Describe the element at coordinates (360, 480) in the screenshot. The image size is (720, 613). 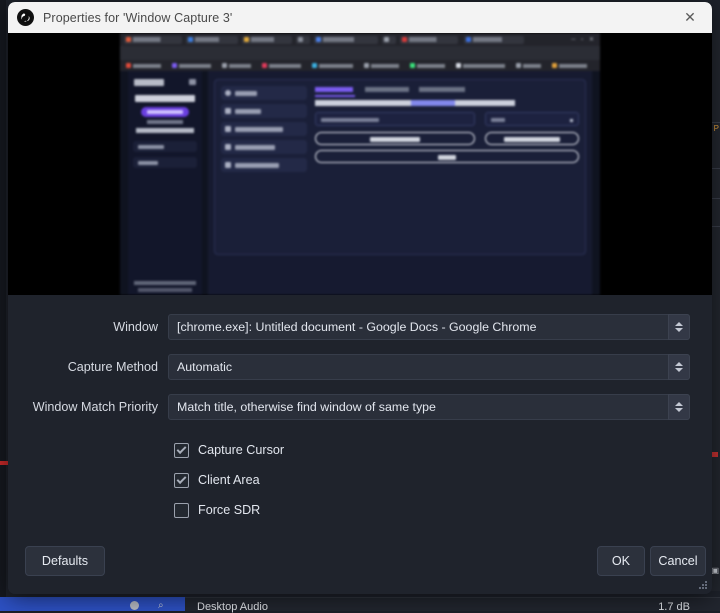
I see `checkbox-row-client-area: Client Area` at that location.